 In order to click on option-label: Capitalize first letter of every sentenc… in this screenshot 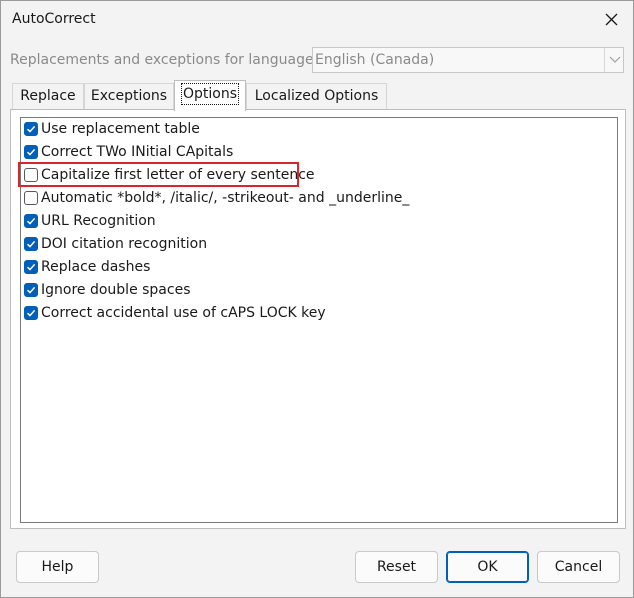, I will do `click(178, 175)`.